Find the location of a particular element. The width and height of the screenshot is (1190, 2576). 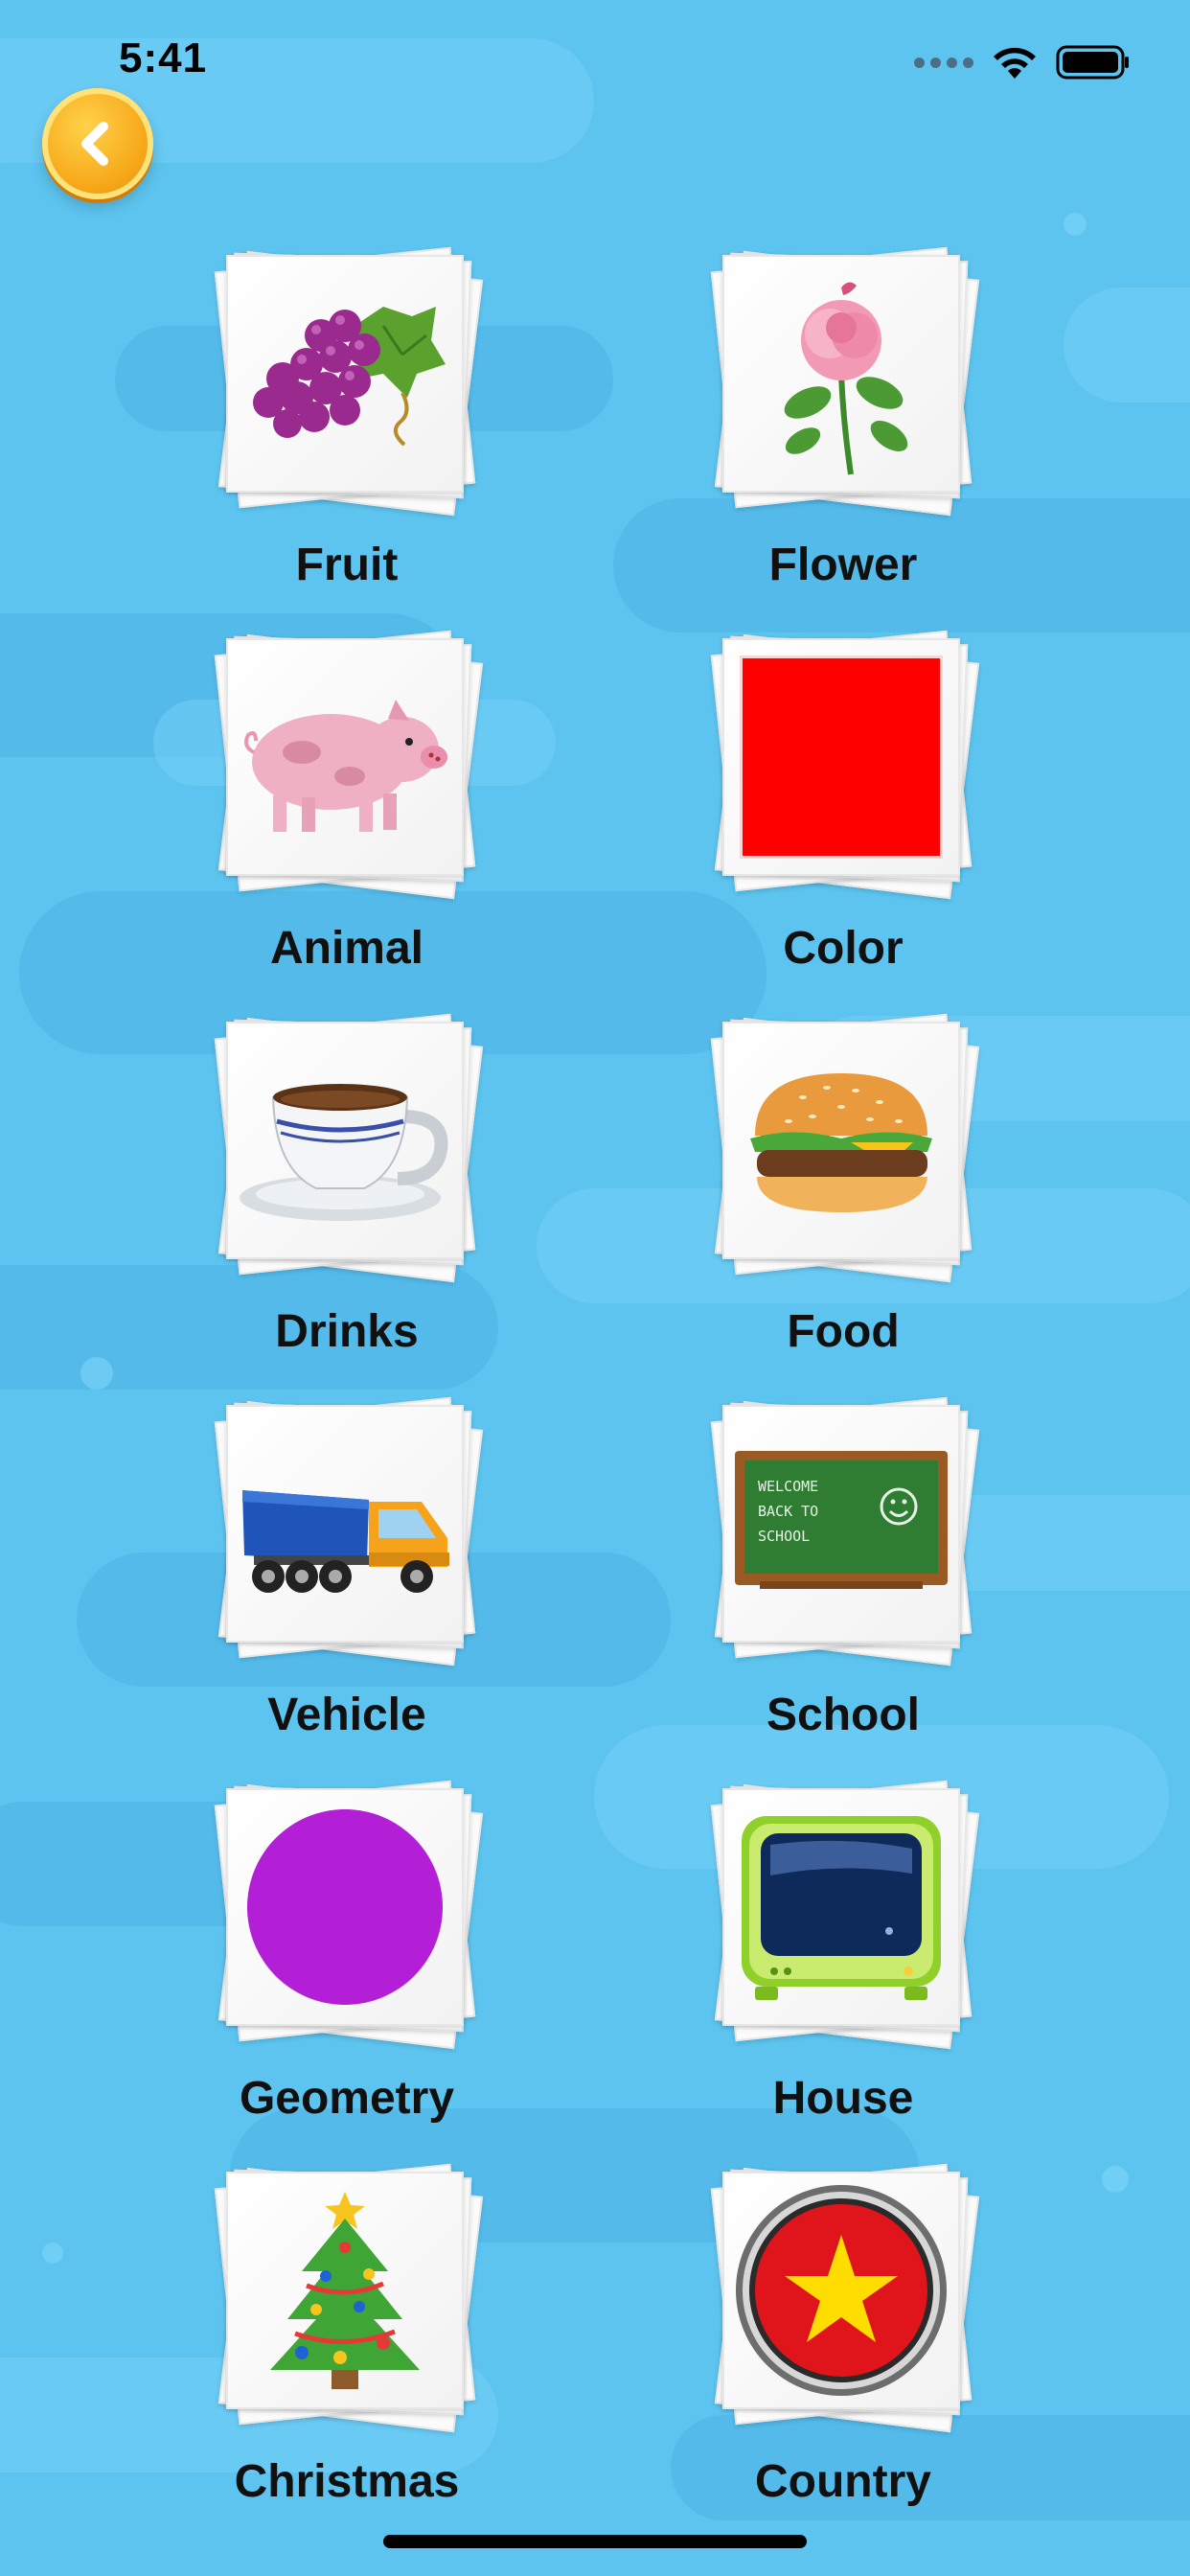

category-label: Fruit is located at coordinates (347, 565).